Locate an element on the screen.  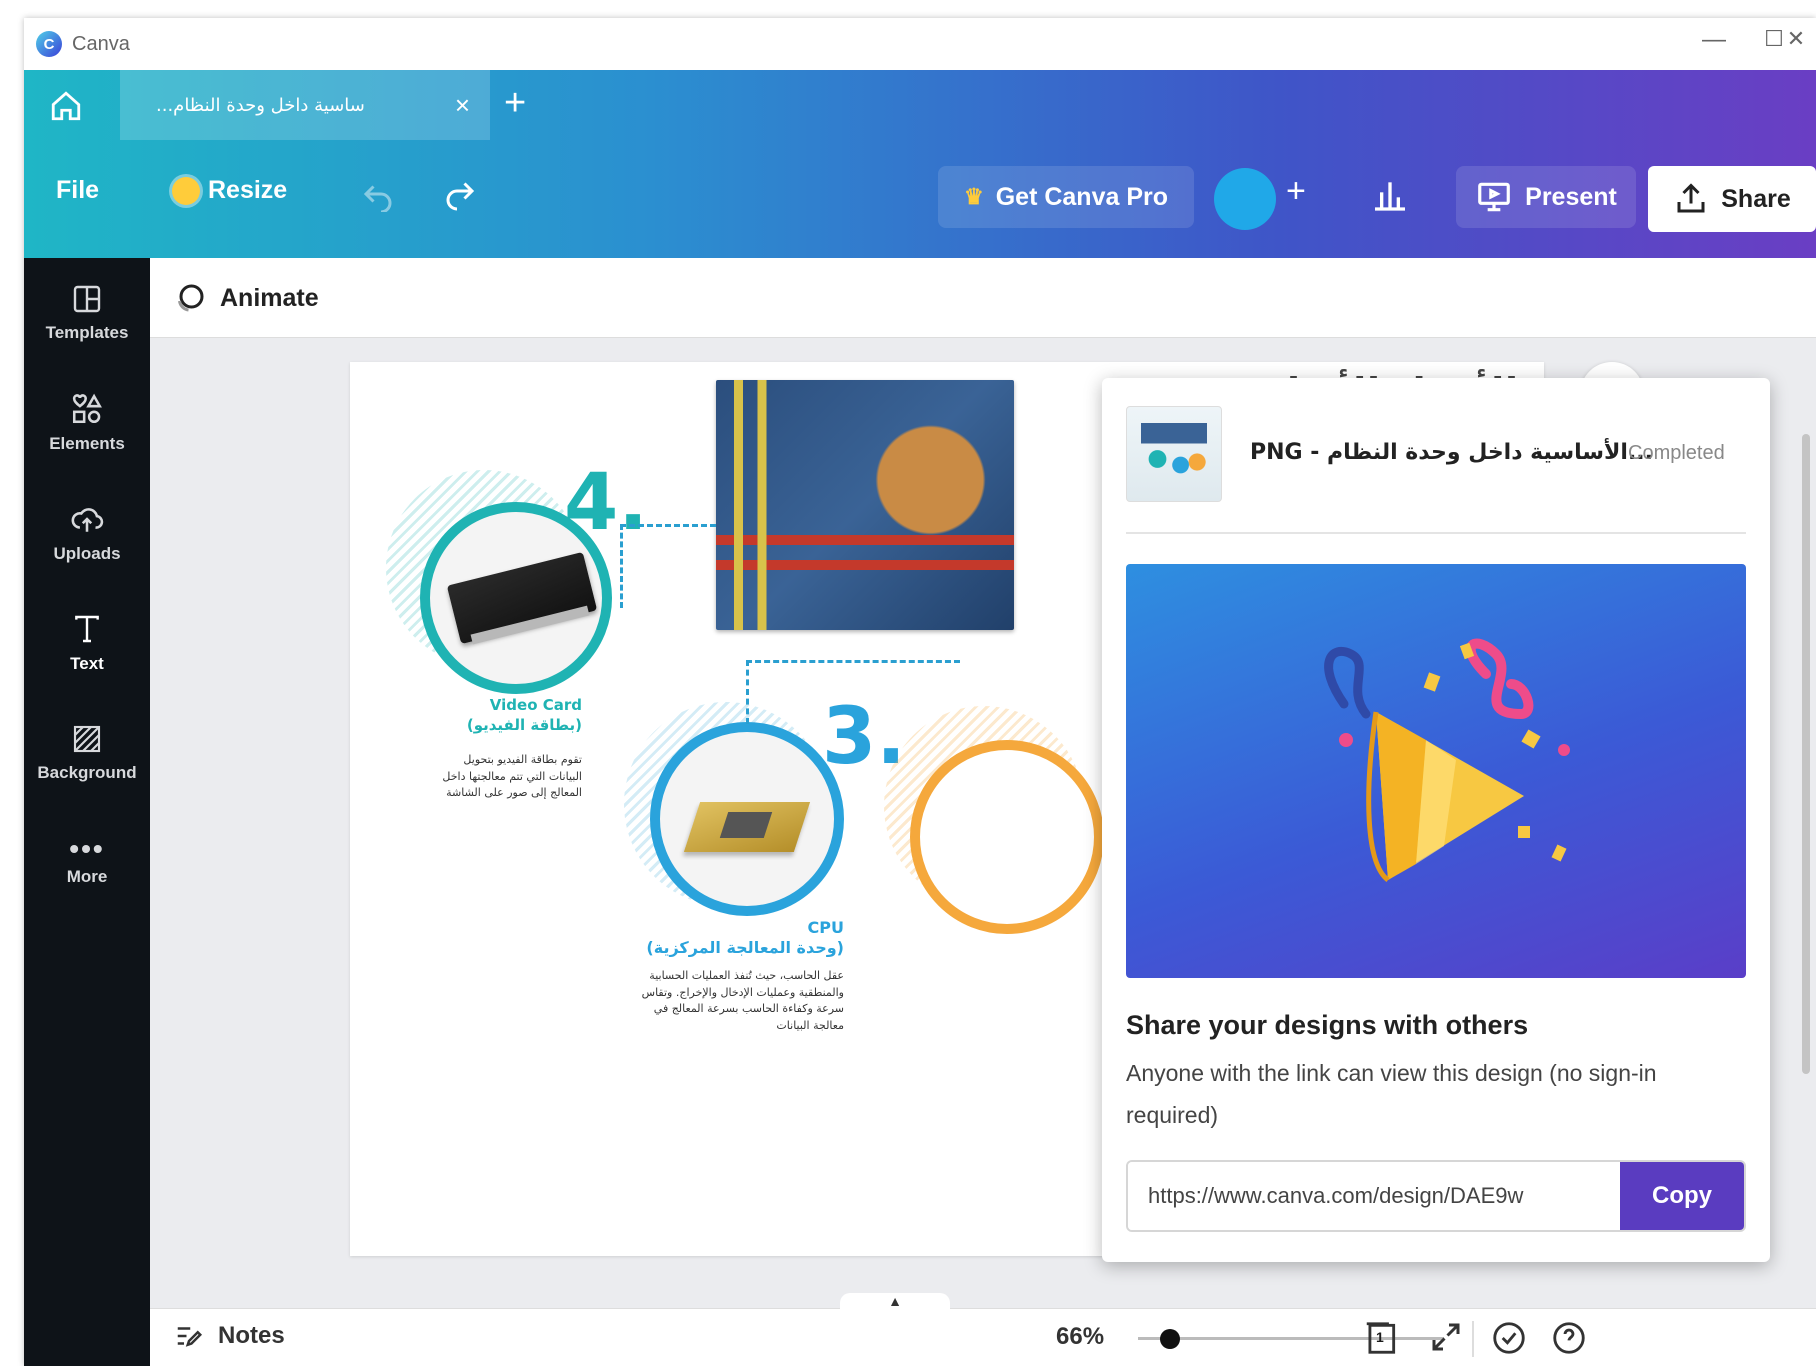
sidebar-item-uploads: Uploads is located at coordinates (87, 533).